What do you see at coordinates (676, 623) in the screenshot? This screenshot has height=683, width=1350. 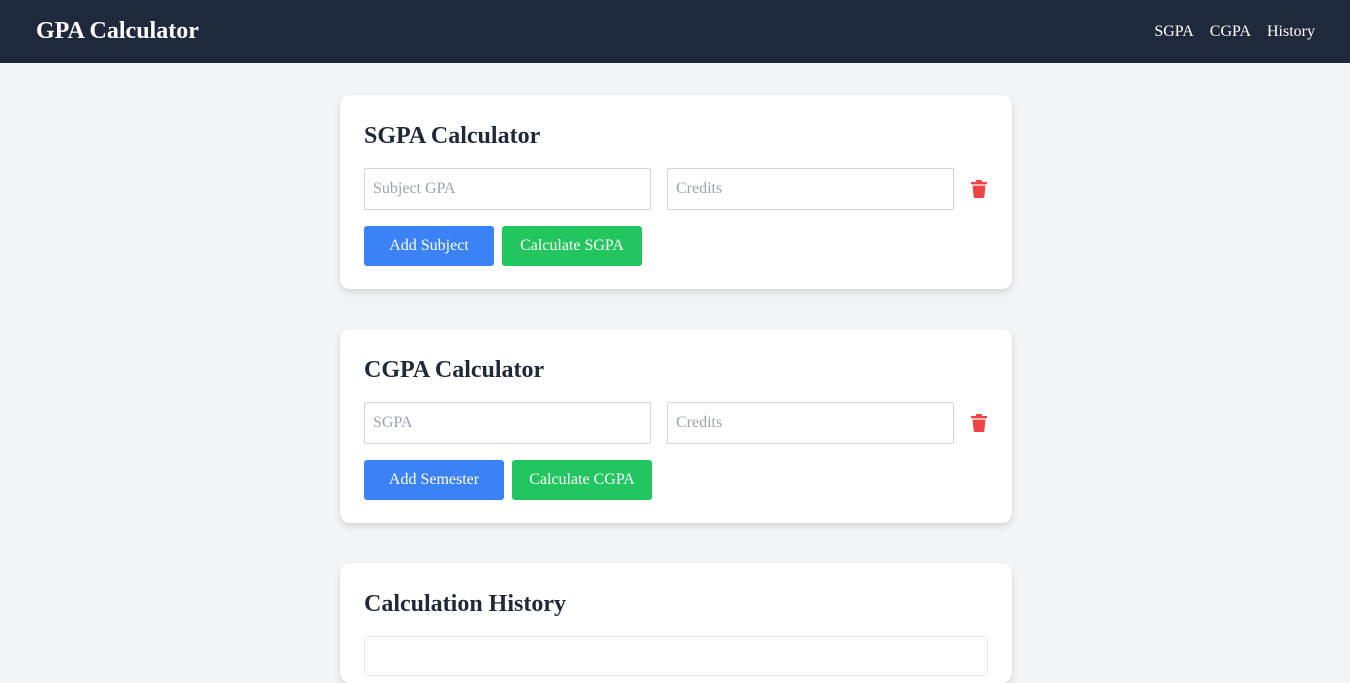 I see `history-card: Calculation History` at bounding box center [676, 623].